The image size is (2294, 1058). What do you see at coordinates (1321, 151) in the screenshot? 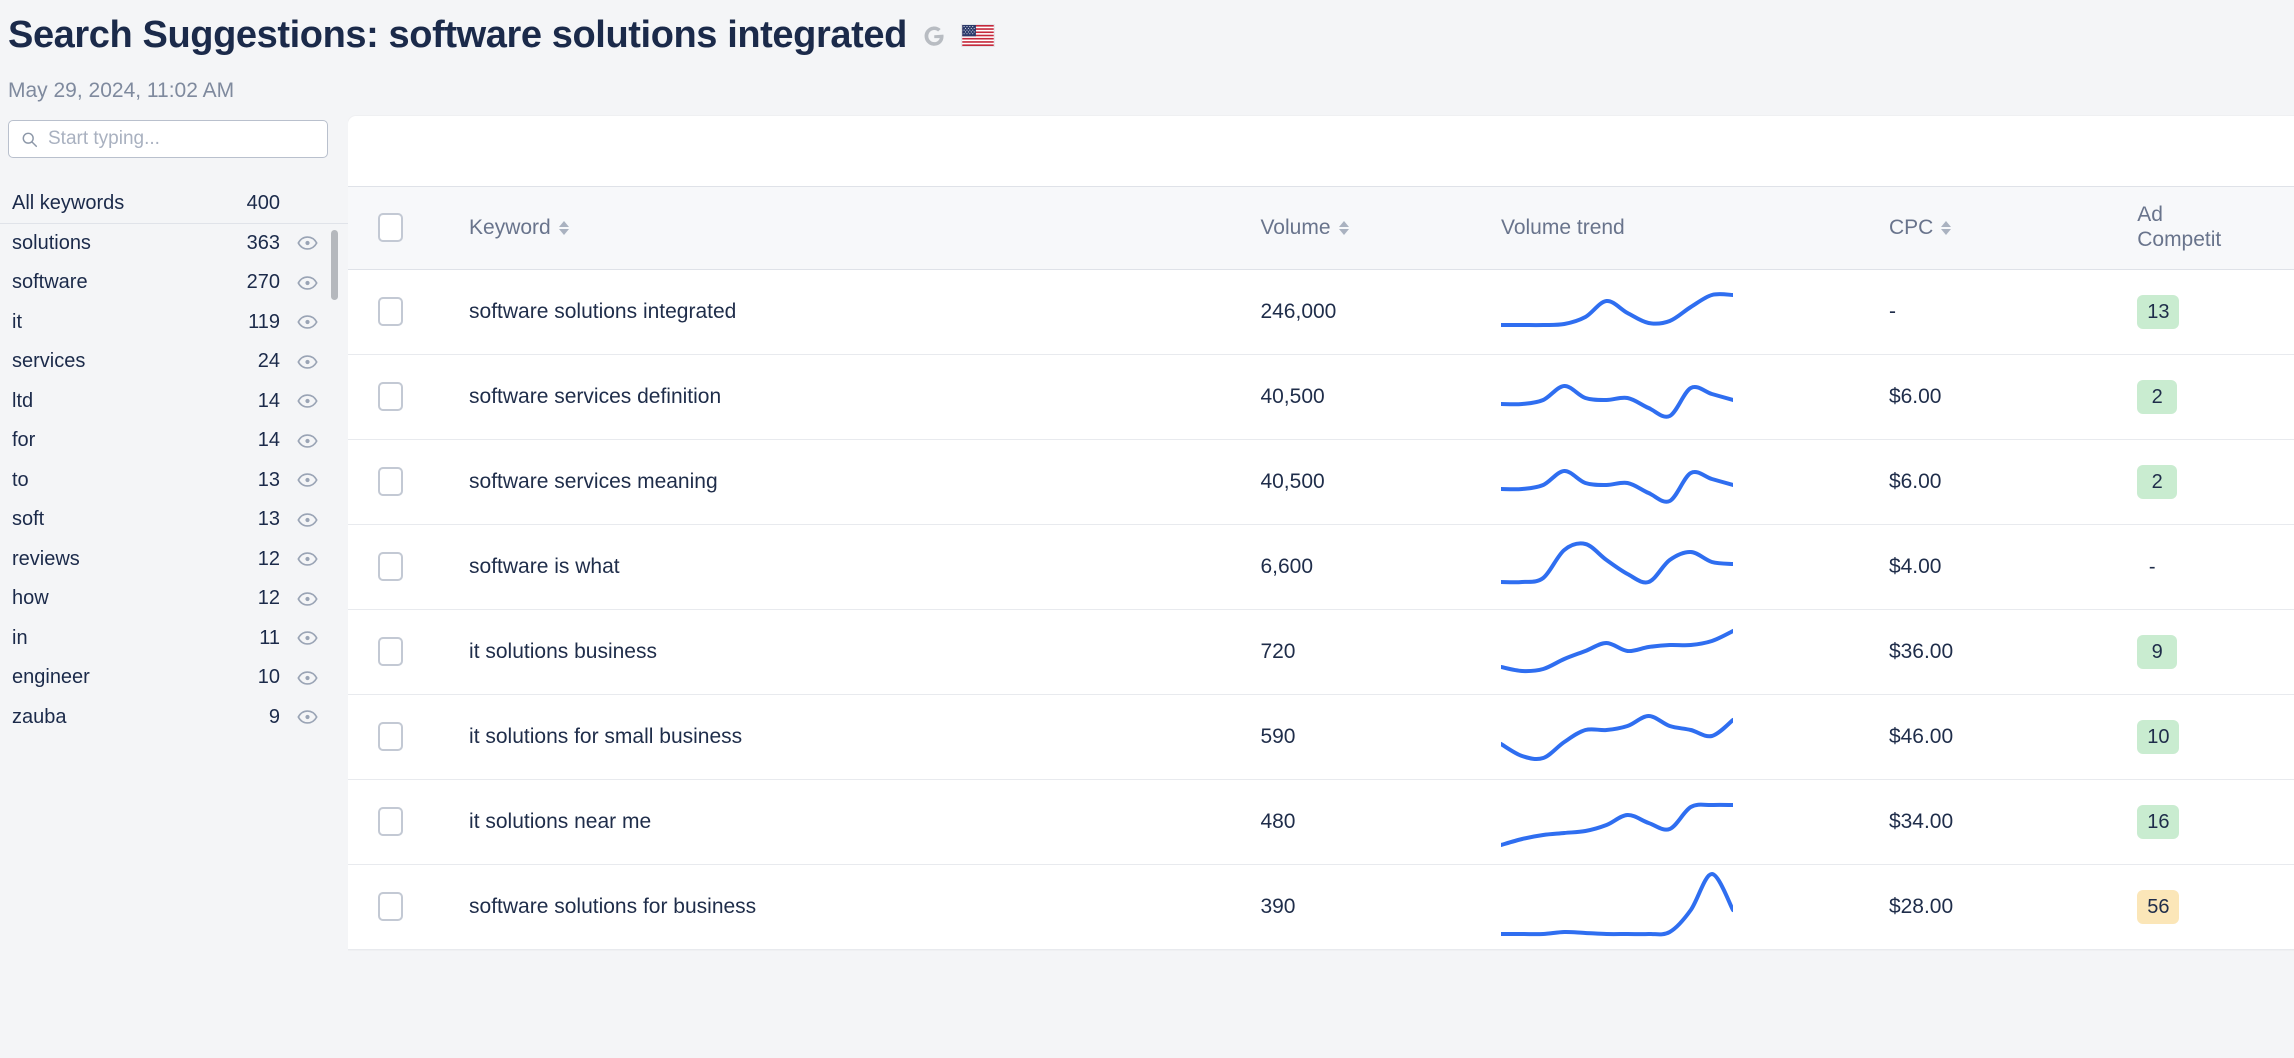
I see `card-toolbar` at bounding box center [1321, 151].